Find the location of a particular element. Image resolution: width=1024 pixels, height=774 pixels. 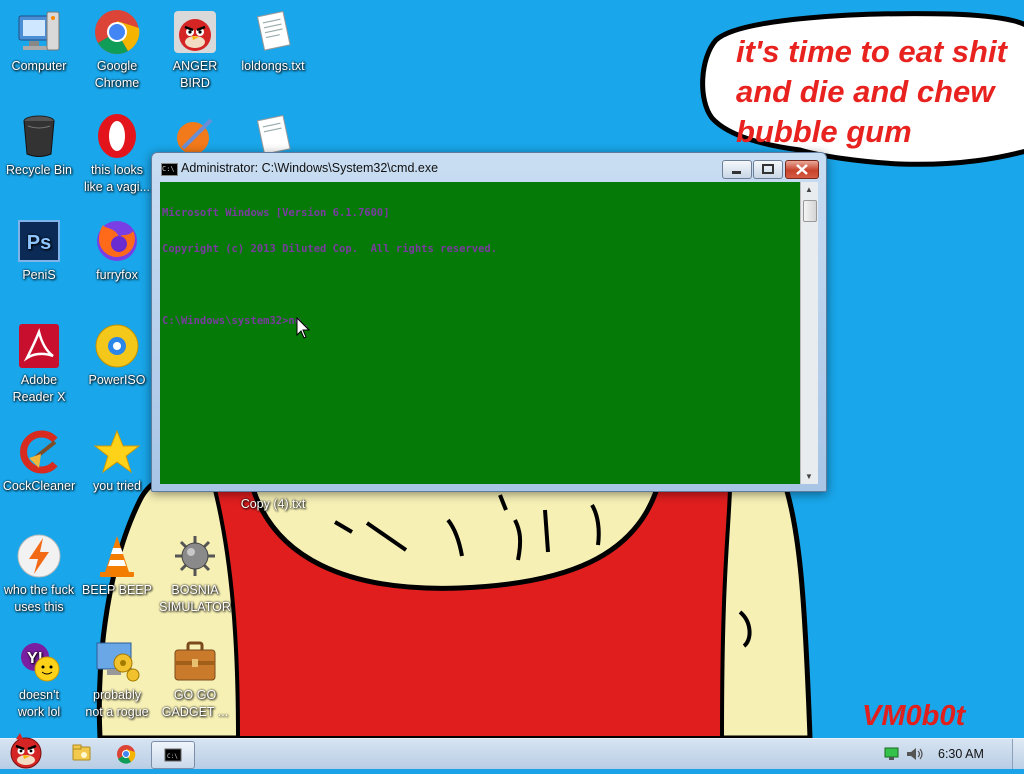

console-line: Microsoft Windows [Version 6.1.7600] is located at coordinates (276, 213).